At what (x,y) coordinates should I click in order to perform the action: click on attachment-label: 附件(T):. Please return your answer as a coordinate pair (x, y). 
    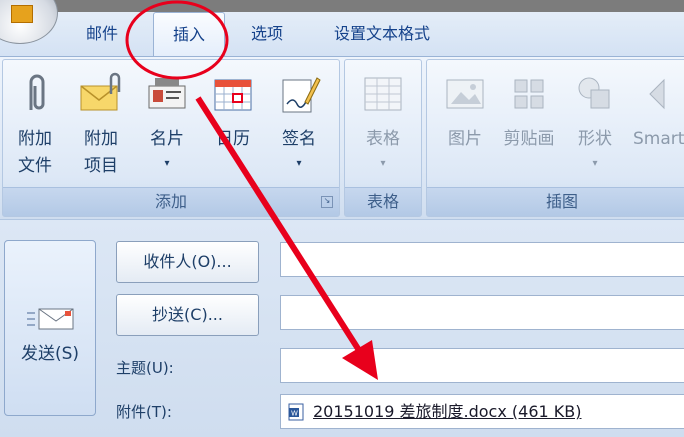
    Looking at the image, I should click on (144, 412).